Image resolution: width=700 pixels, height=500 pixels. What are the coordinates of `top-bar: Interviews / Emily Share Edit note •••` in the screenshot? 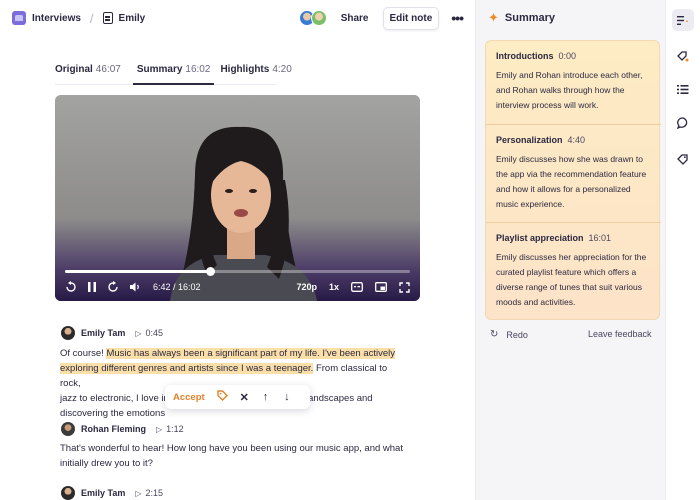 It's located at (237, 18).